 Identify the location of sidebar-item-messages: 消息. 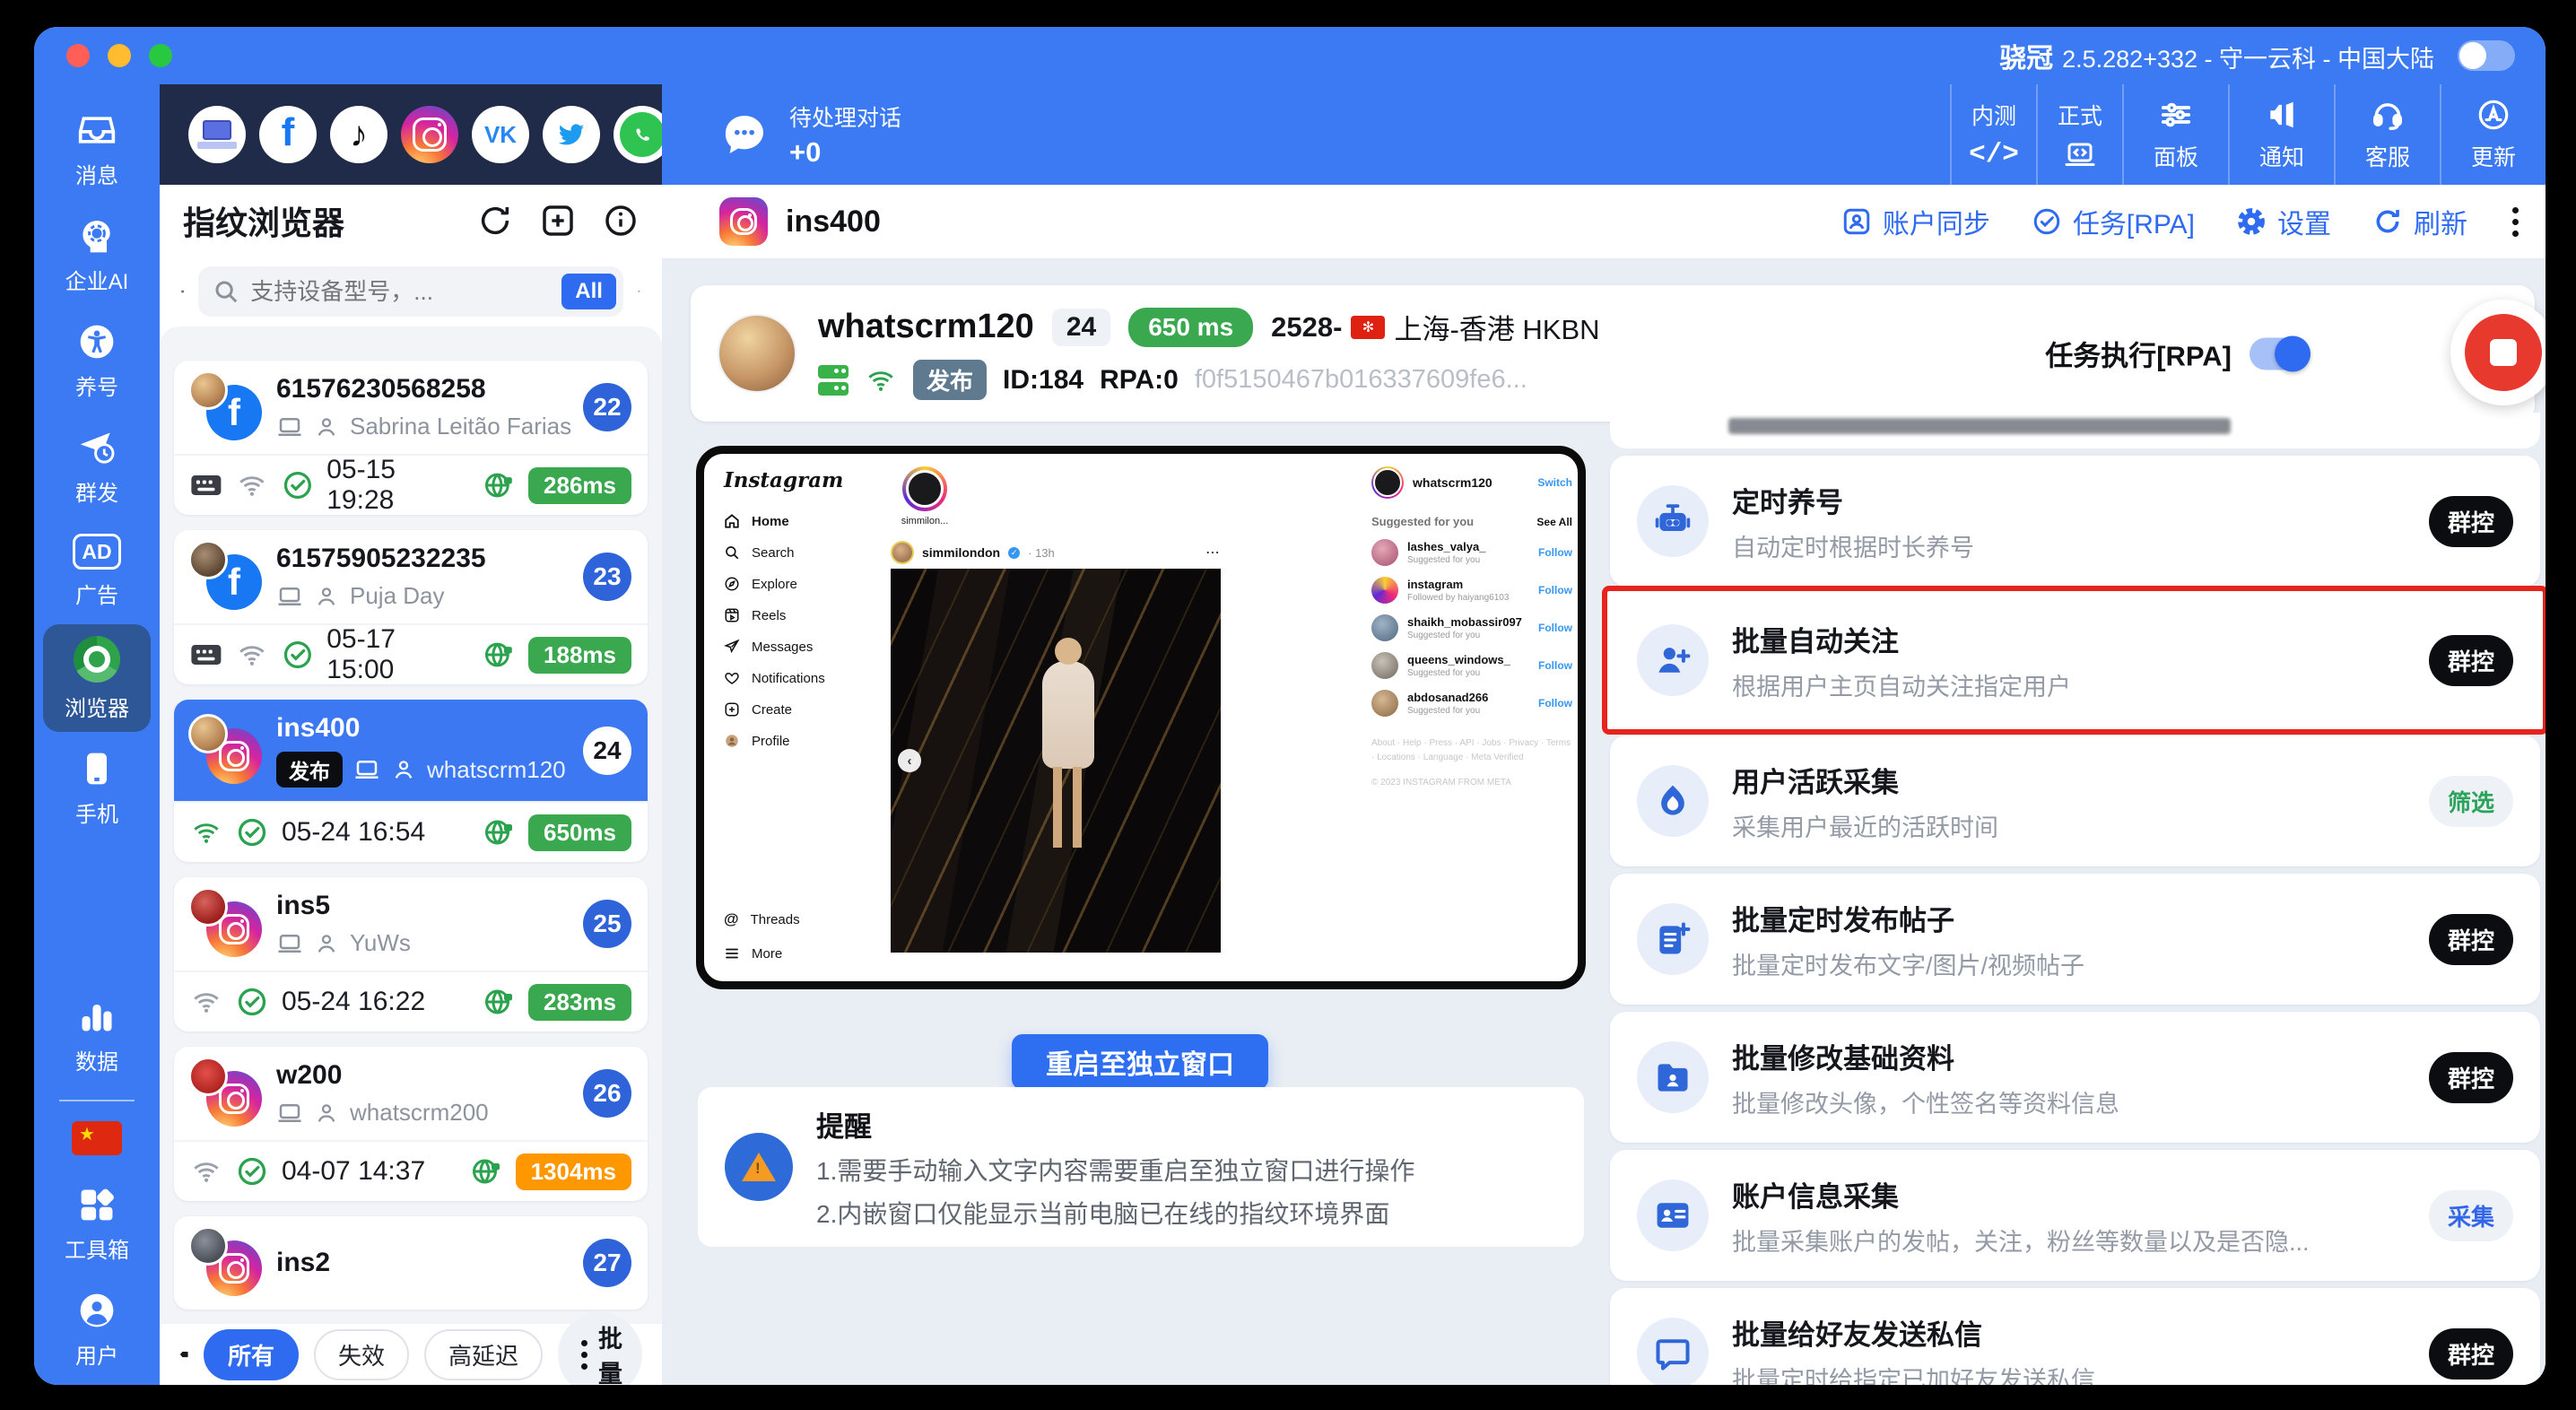
(97, 149).